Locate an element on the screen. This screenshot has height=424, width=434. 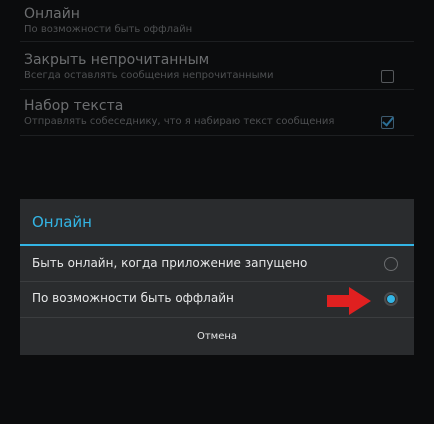
checkmark-icon is located at coordinates (388, 120).